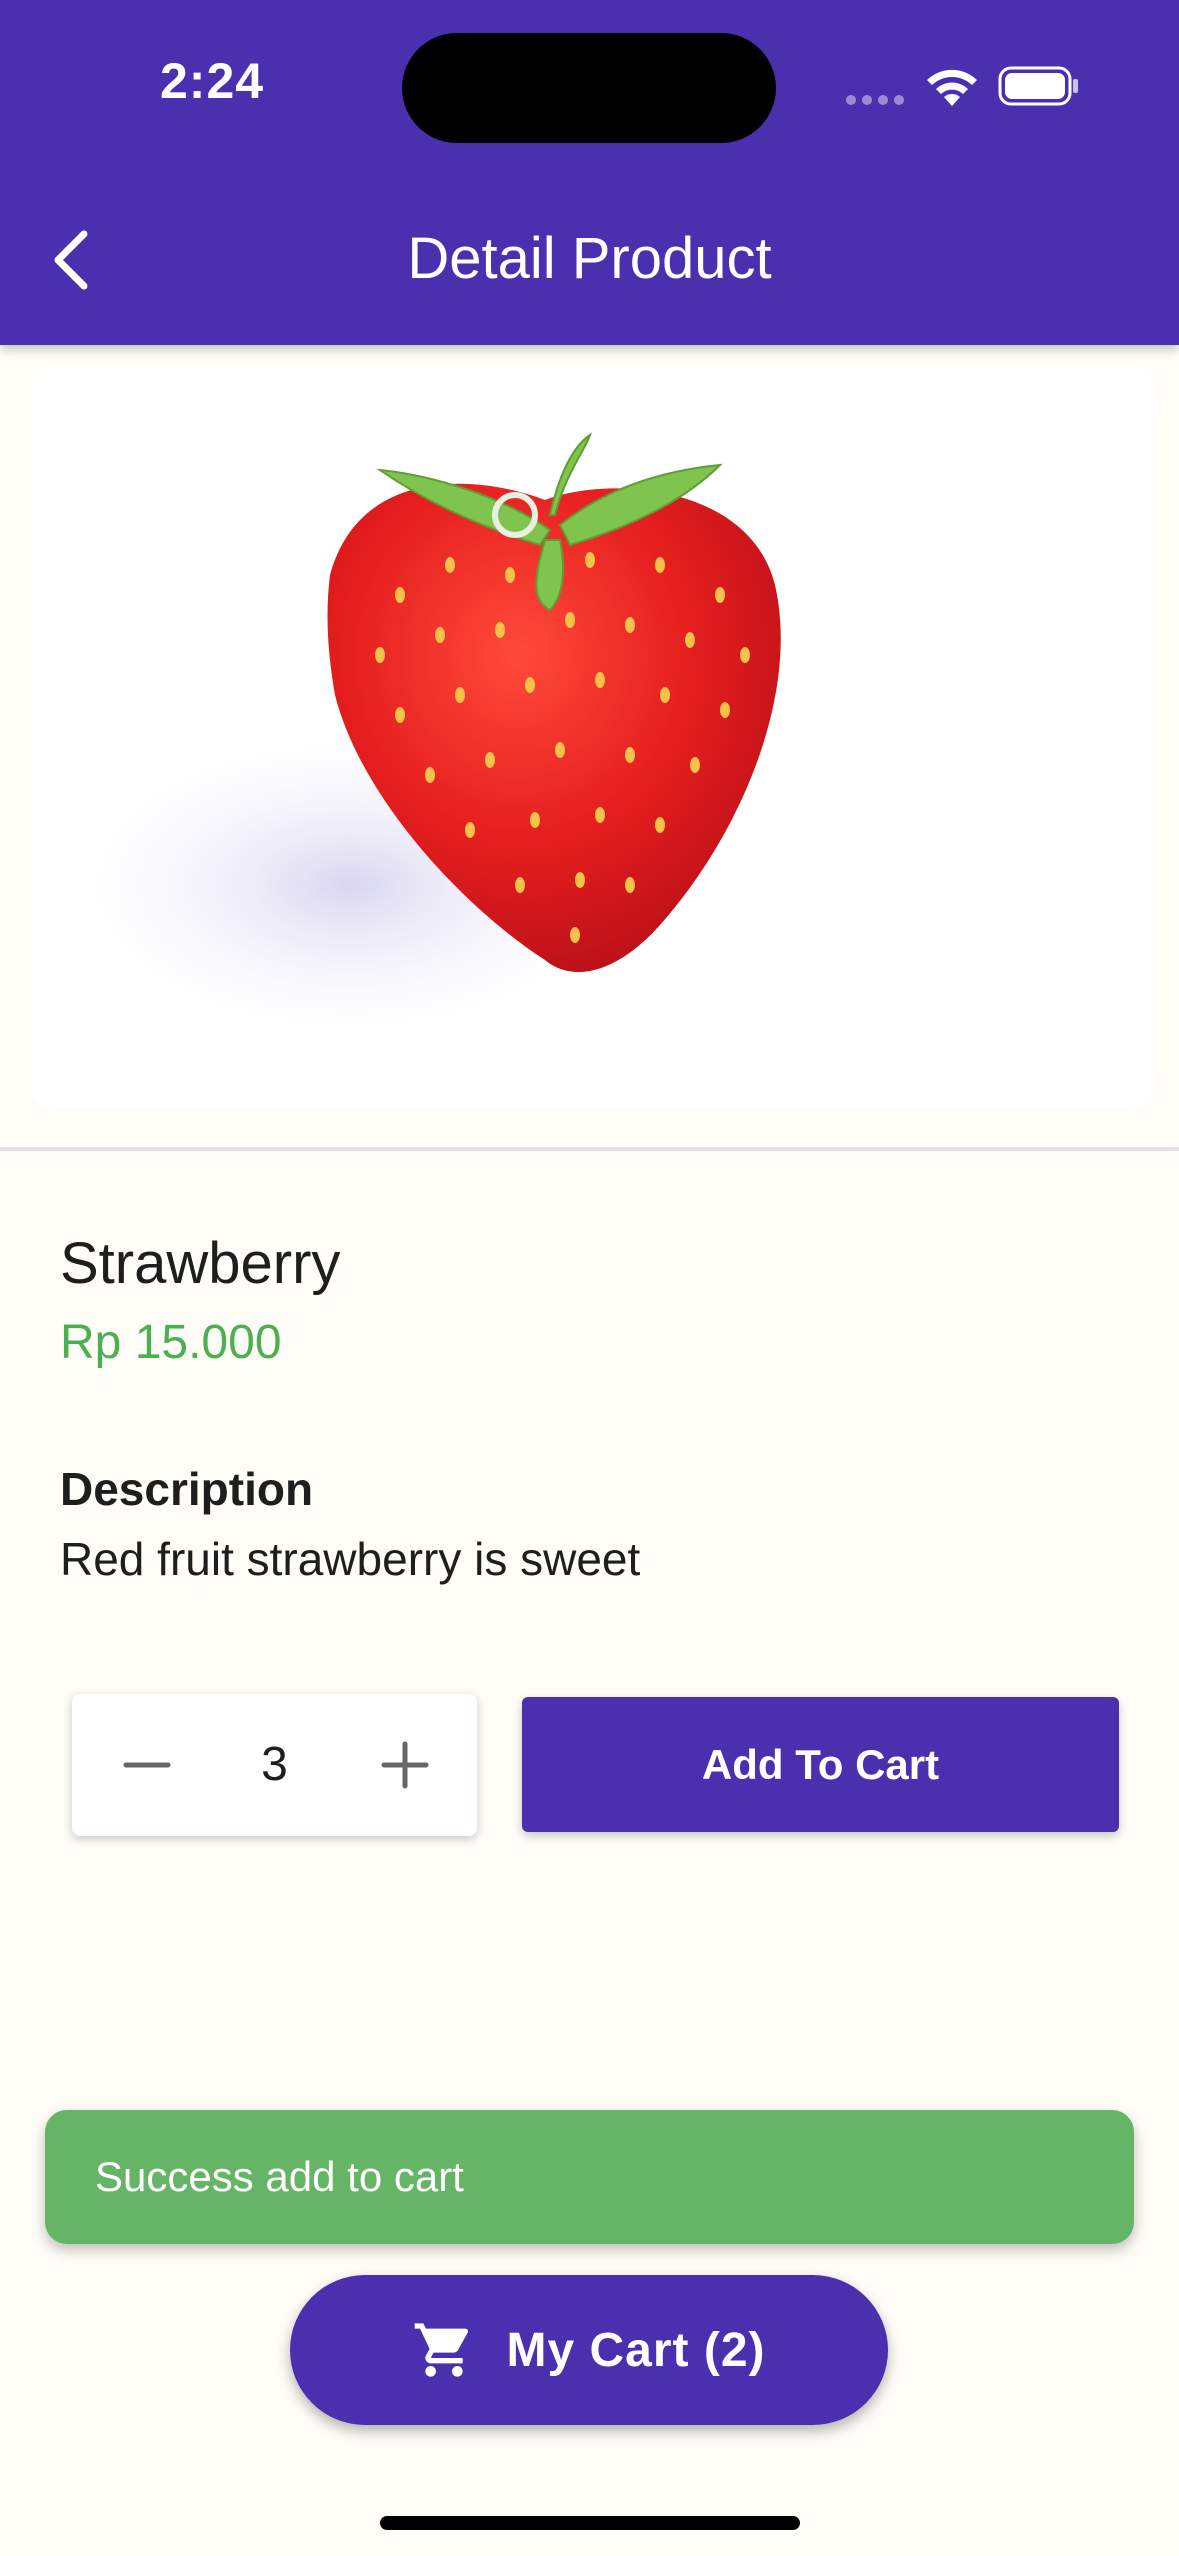 This screenshot has width=1179, height=2556. Describe the element at coordinates (442, 2350) in the screenshot. I see `shopping-cart-icon` at that location.